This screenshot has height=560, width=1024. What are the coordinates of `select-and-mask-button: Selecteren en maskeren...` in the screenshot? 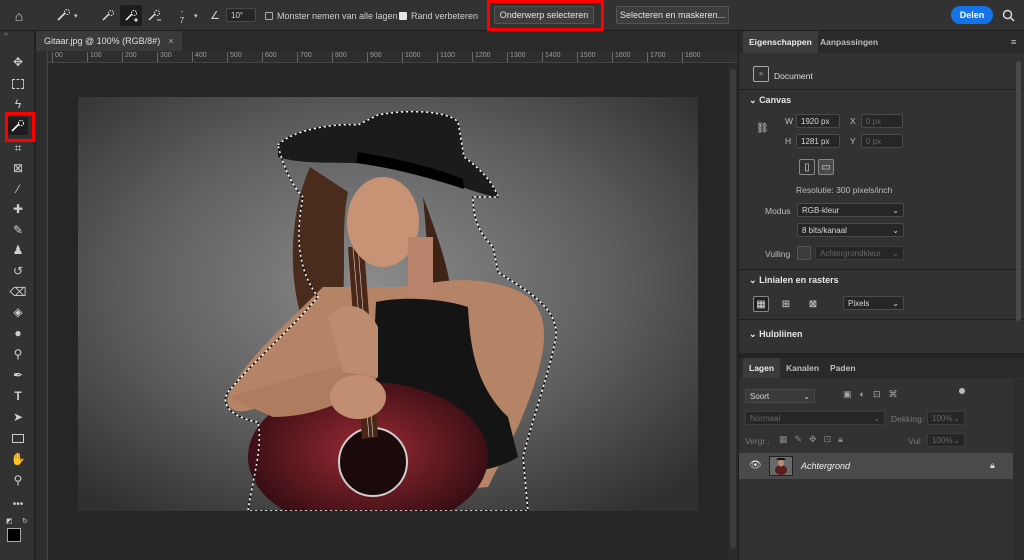 It's located at (672, 15).